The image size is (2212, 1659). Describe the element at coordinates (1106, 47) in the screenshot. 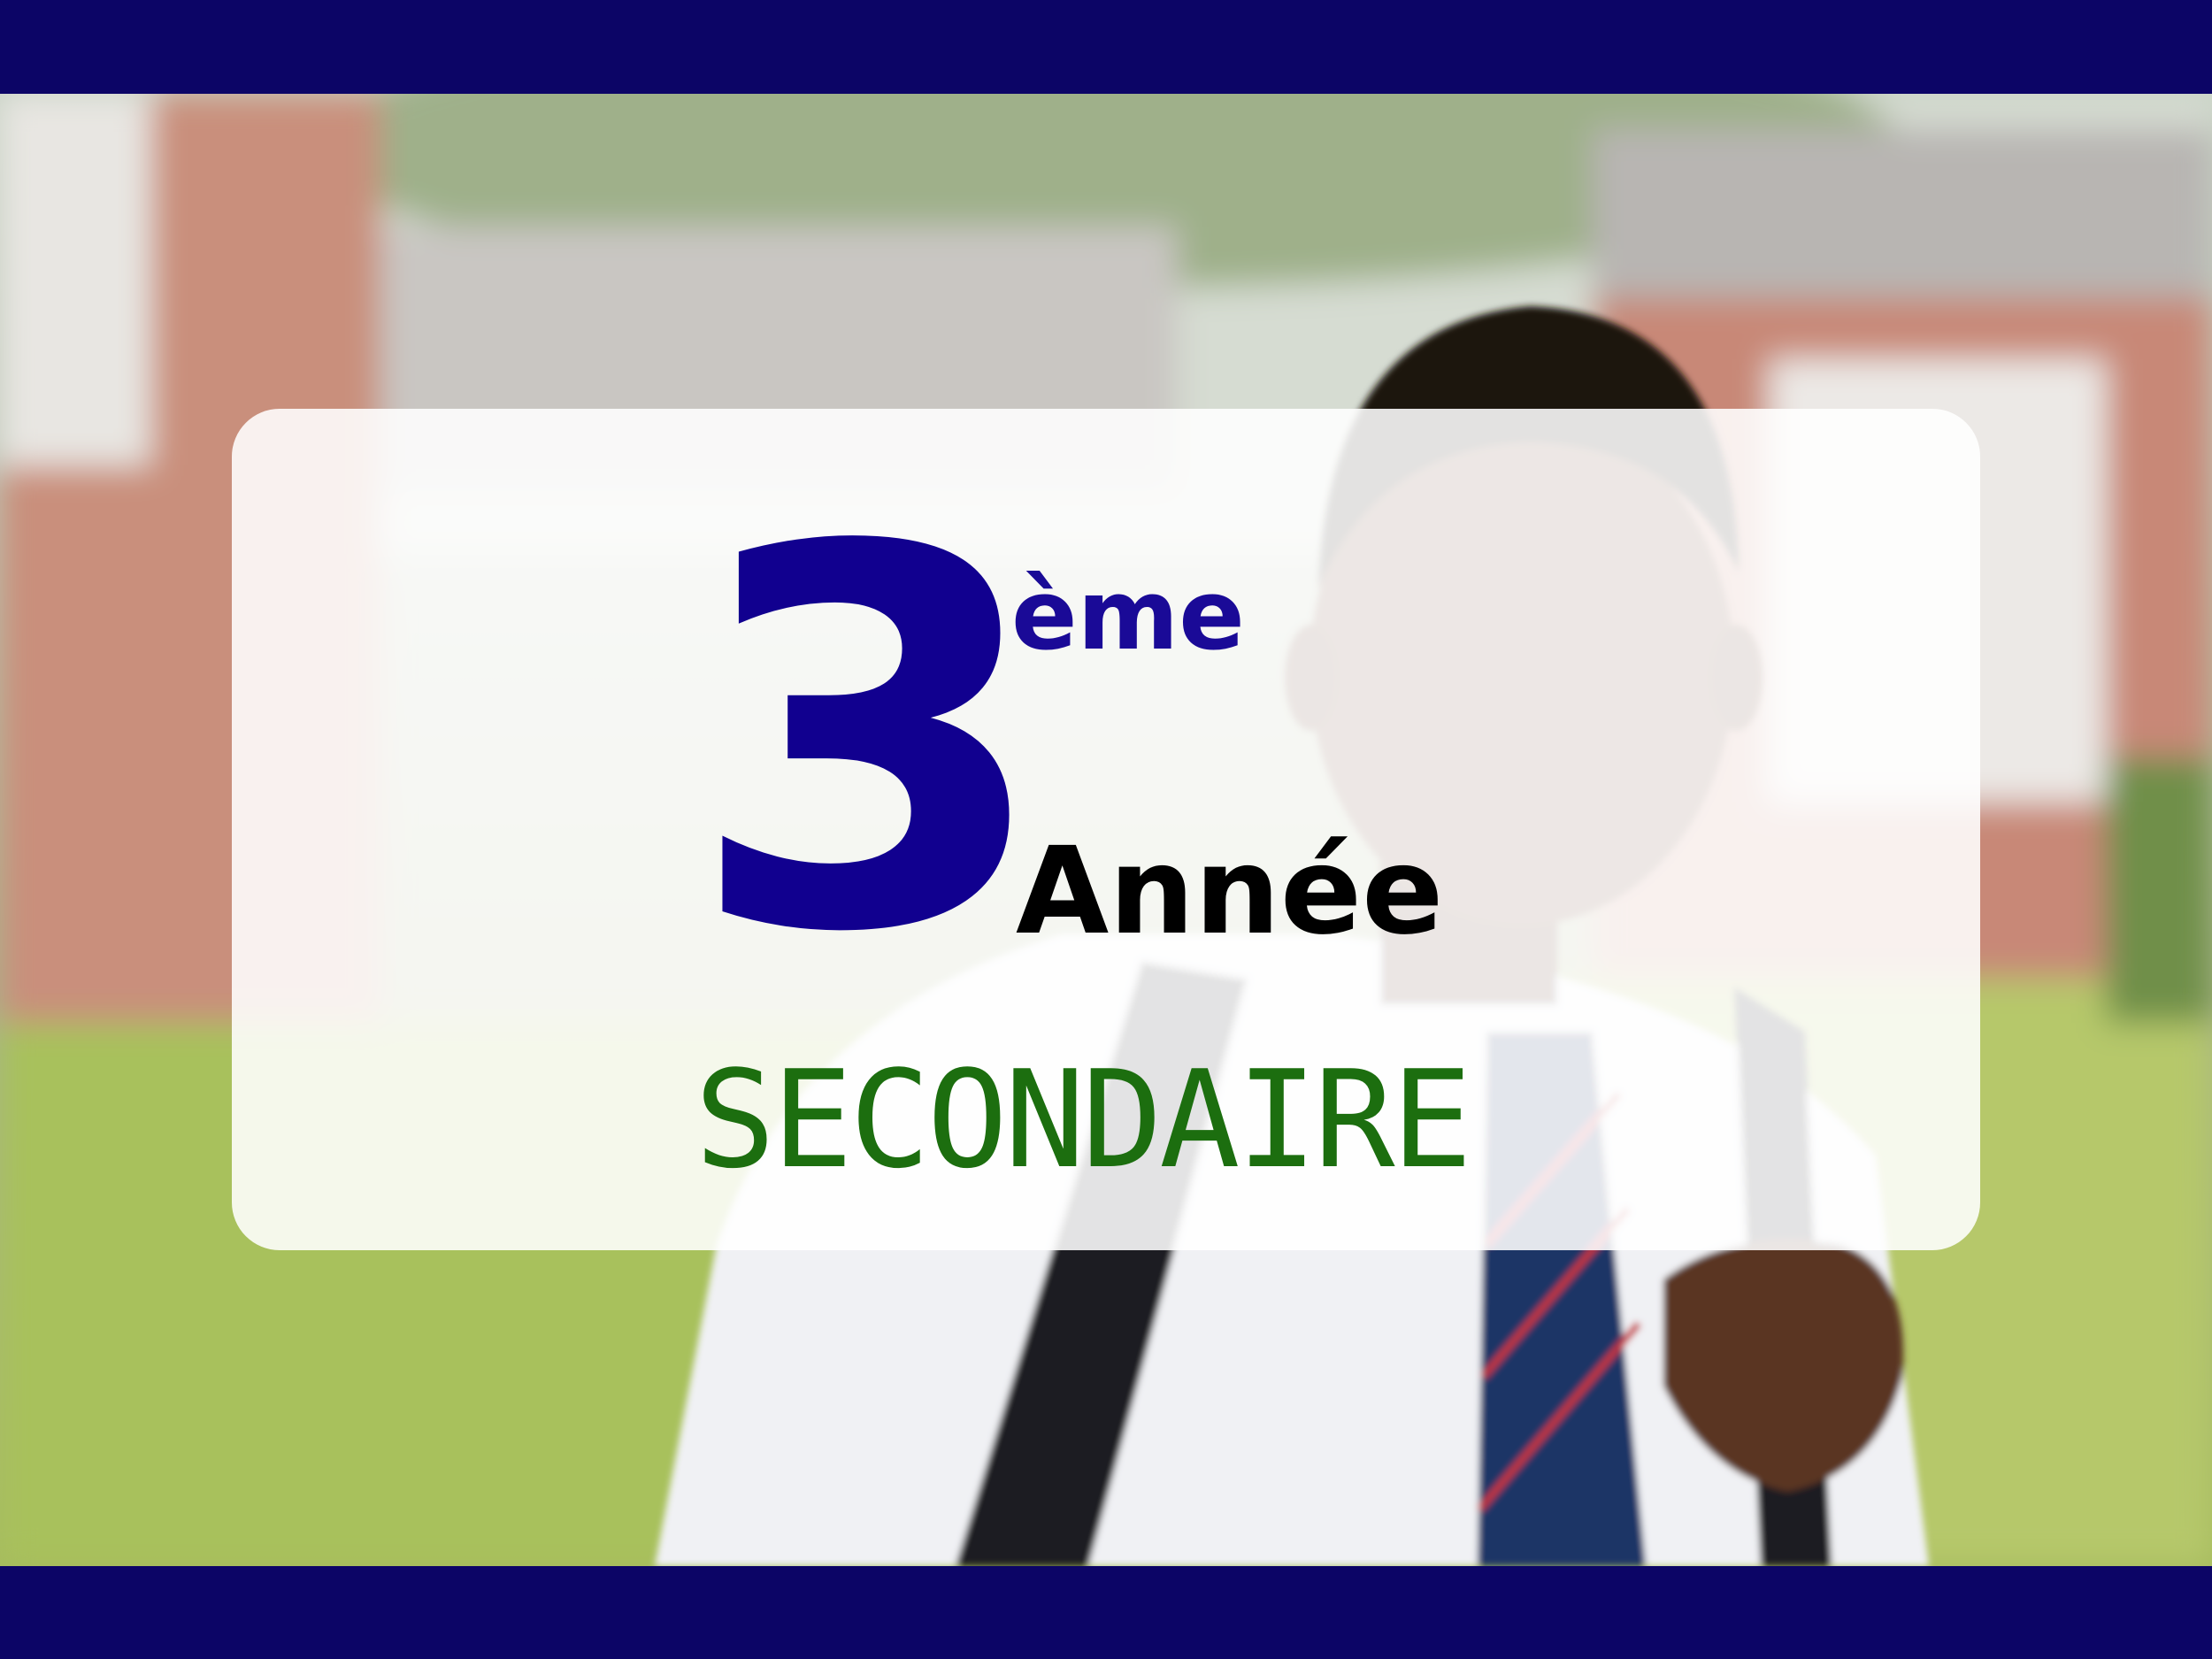

I see `top-frame-bar` at that location.